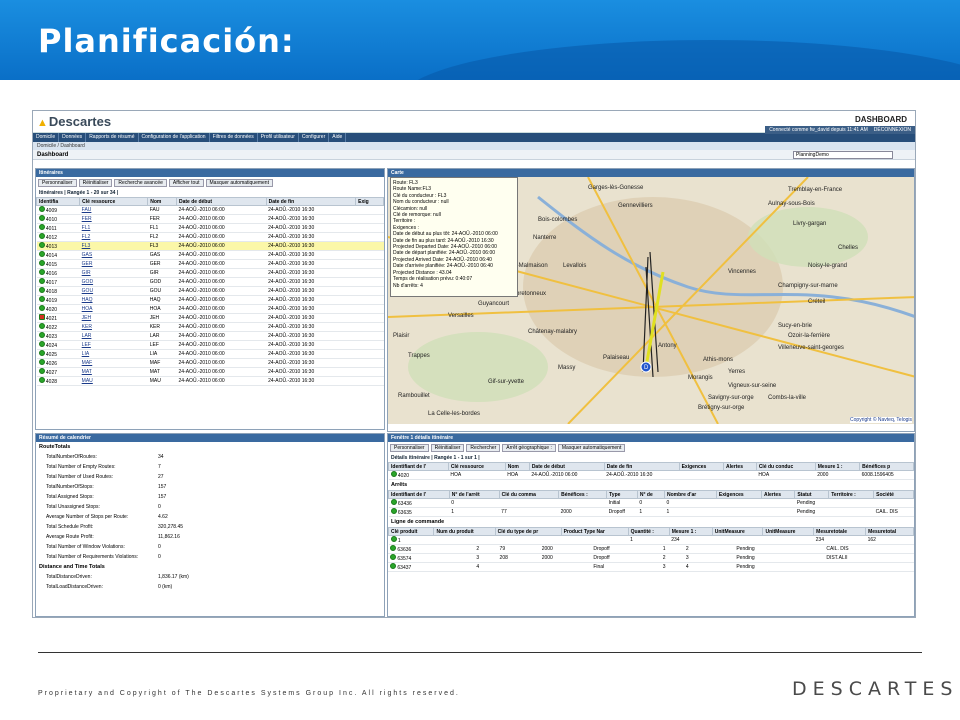 This screenshot has width=960, height=720. Describe the element at coordinates (893, 494) in the screenshot. I see `col-header: Société` at that location.